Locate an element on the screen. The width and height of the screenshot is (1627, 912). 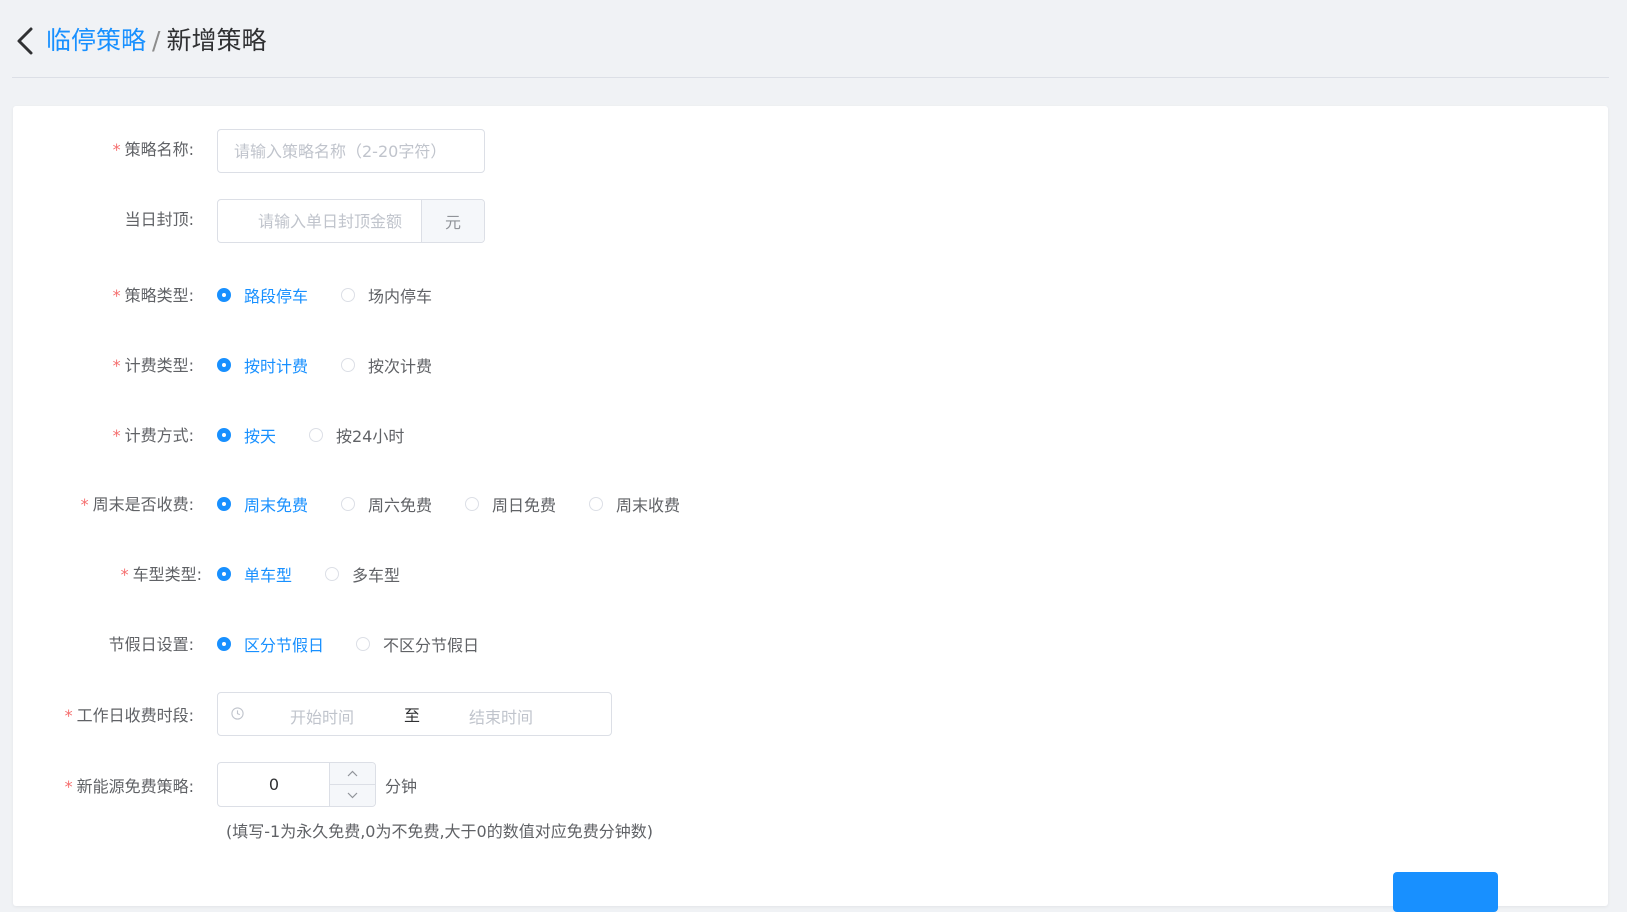
policy-name-label-text: 策略名称: is located at coordinates (159, 149).